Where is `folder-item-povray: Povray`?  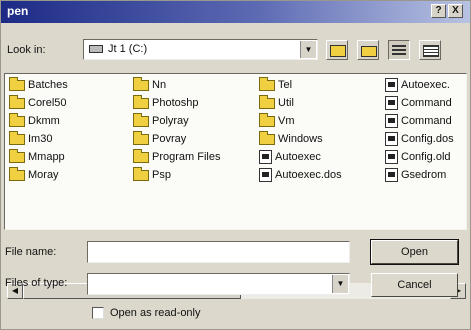
folder-item-povray: Povray is located at coordinates (159, 138).